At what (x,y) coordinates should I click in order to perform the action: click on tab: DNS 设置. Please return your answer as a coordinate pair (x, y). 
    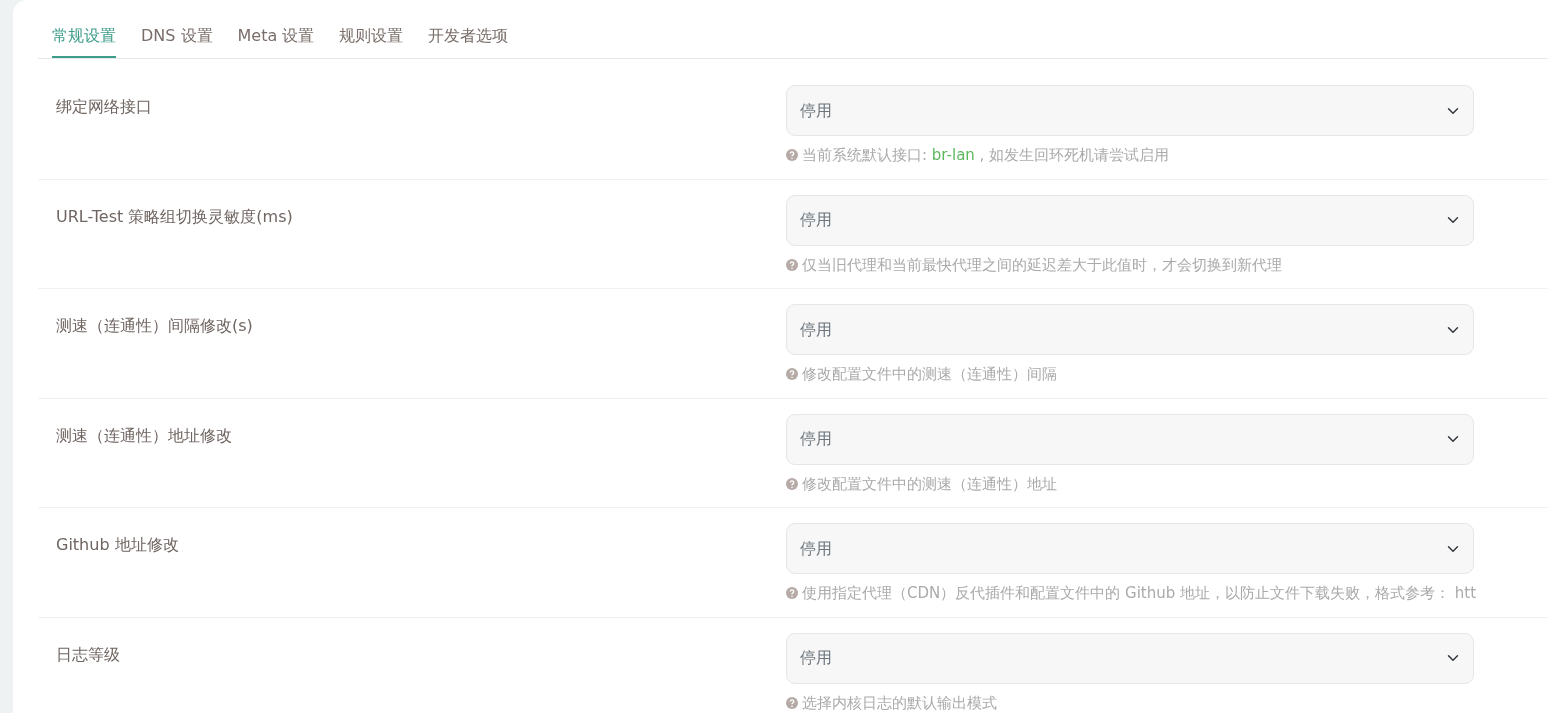
    Looking at the image, I should click on (177, 41).